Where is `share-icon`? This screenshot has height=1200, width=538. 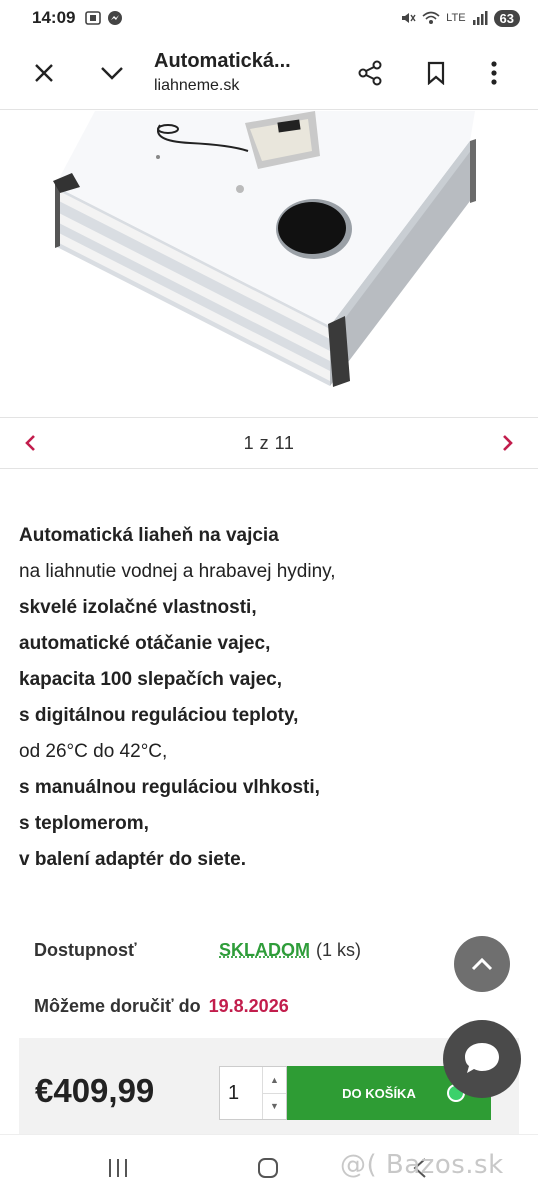
share-icon is located at coordinates (370, 72).